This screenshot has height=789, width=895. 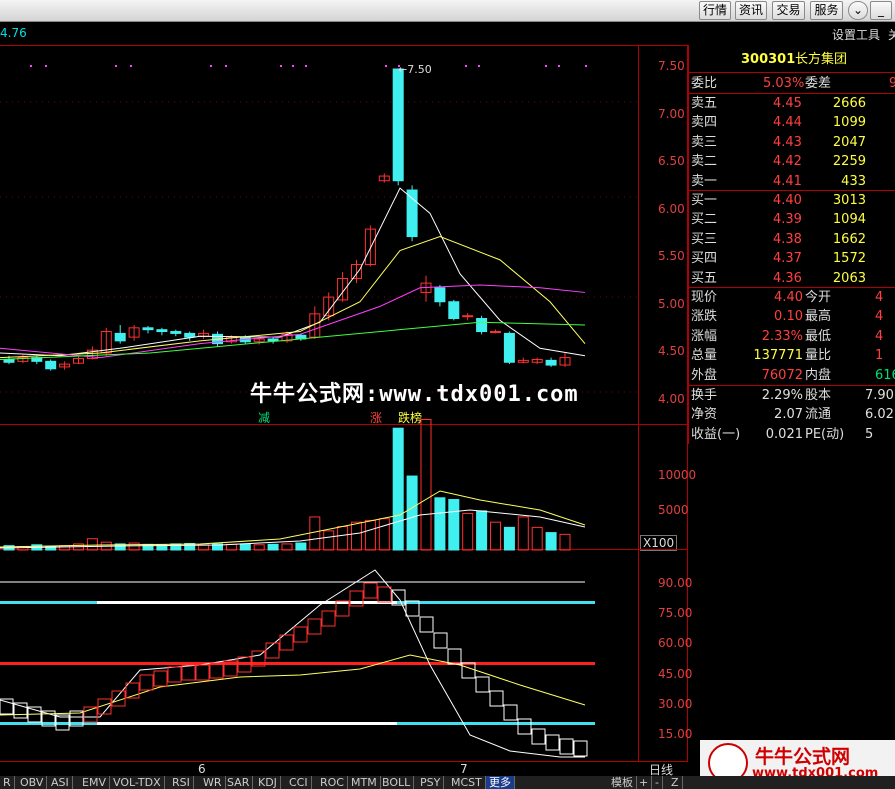 What do you see at coordinates (431, 782) in the screenshot?
I see `indicator-tab: PSY` at bounding box center [431, 782].